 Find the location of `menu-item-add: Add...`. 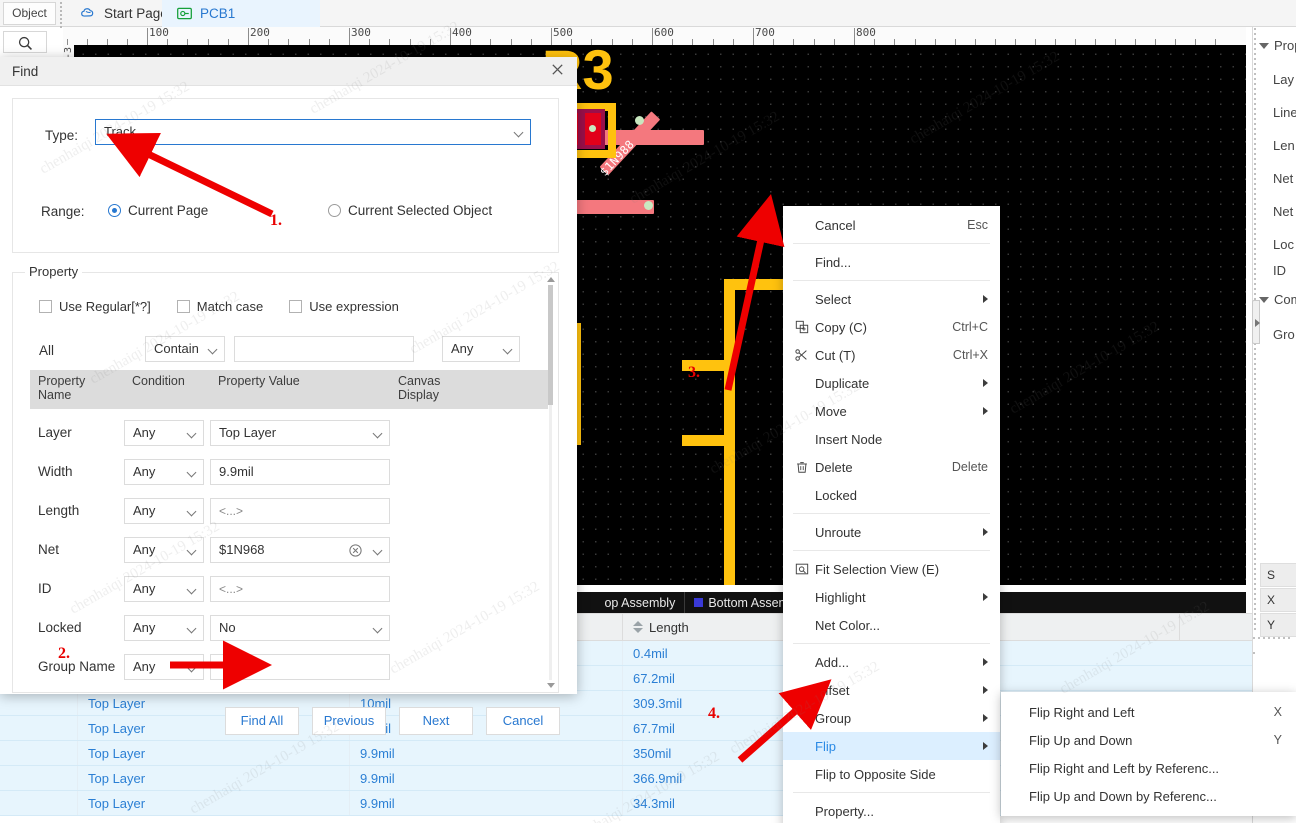

menu-item-add: Add... is located at coordinates (891, 662).